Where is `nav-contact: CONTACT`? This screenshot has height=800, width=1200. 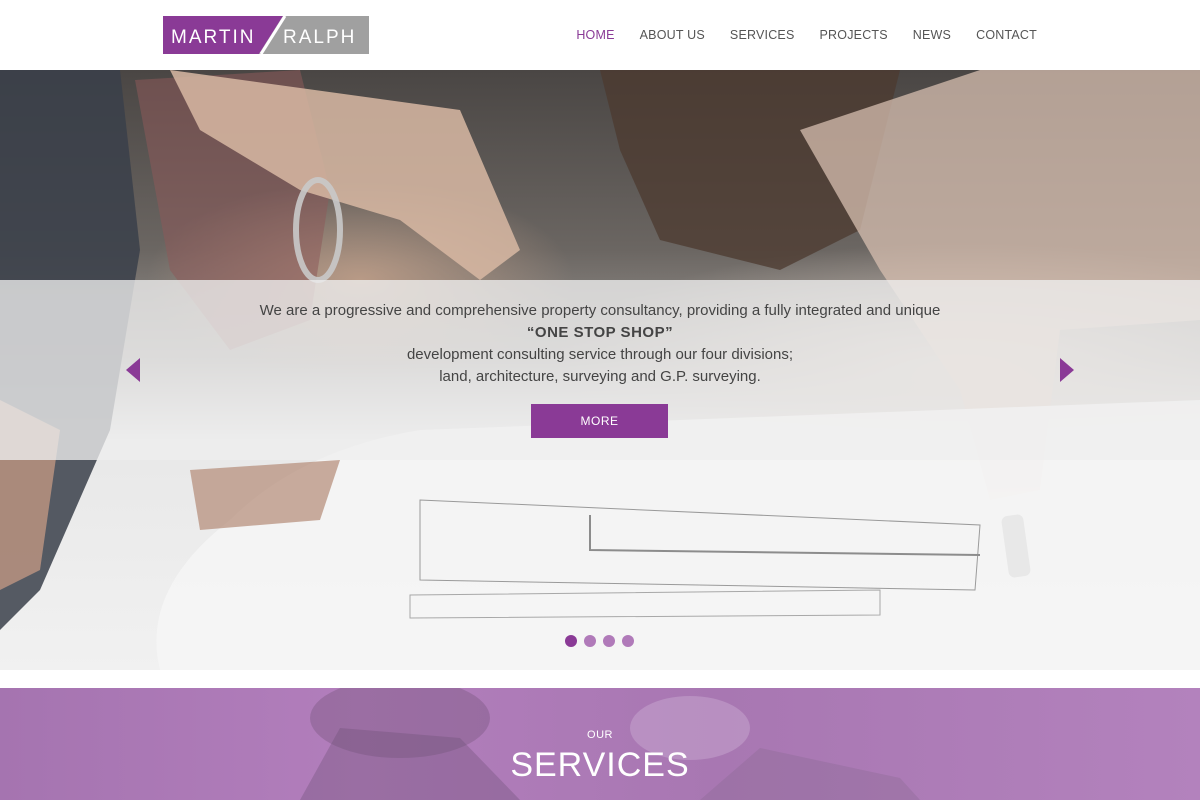
nav-contact: CONTACT is located at coordinates (1006, 35).